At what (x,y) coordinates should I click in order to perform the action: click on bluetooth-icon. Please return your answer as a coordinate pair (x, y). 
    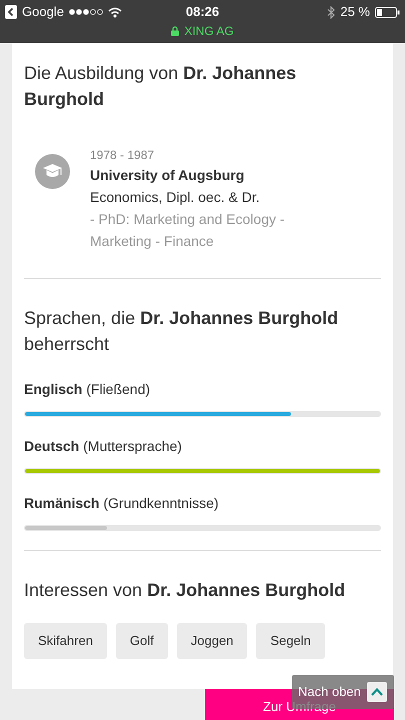
    Looking at the image, I should click on (331, 12).